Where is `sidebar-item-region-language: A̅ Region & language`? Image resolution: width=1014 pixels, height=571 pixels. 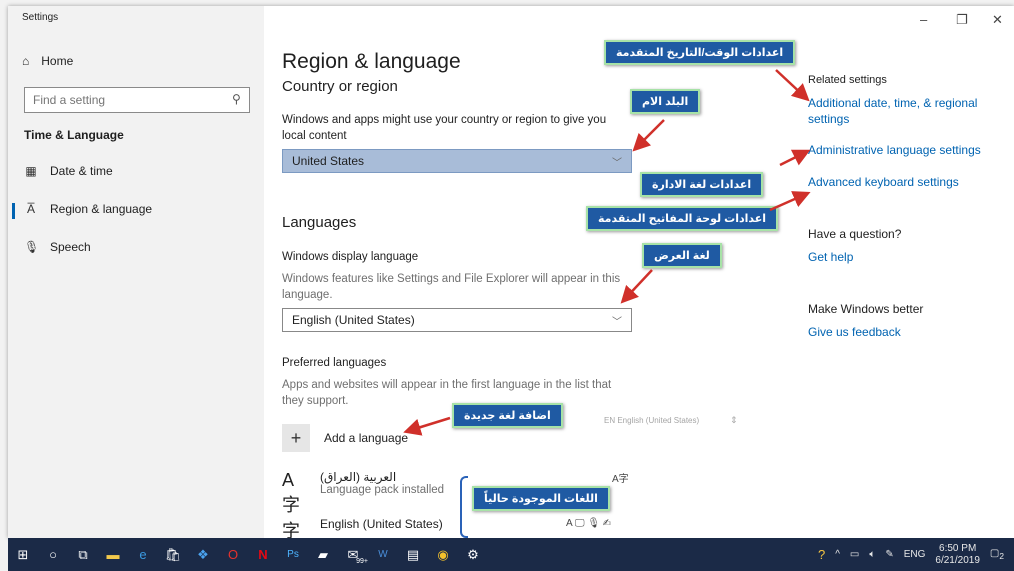
sidebar-item-region-language: A̅ Region & language is located at coordinates (88, 209).